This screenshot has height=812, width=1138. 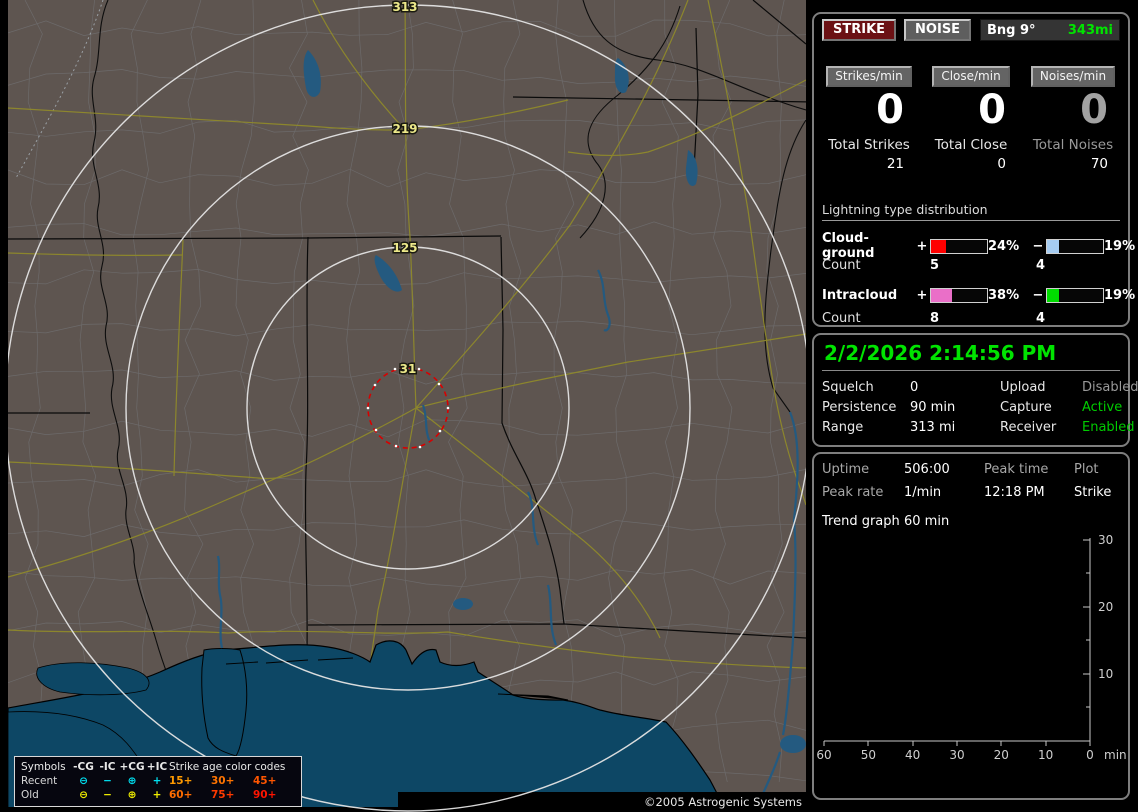 I want to click on uptime-row: Uptime 506:00 Peak time Plot, so click(x=971, y=473).